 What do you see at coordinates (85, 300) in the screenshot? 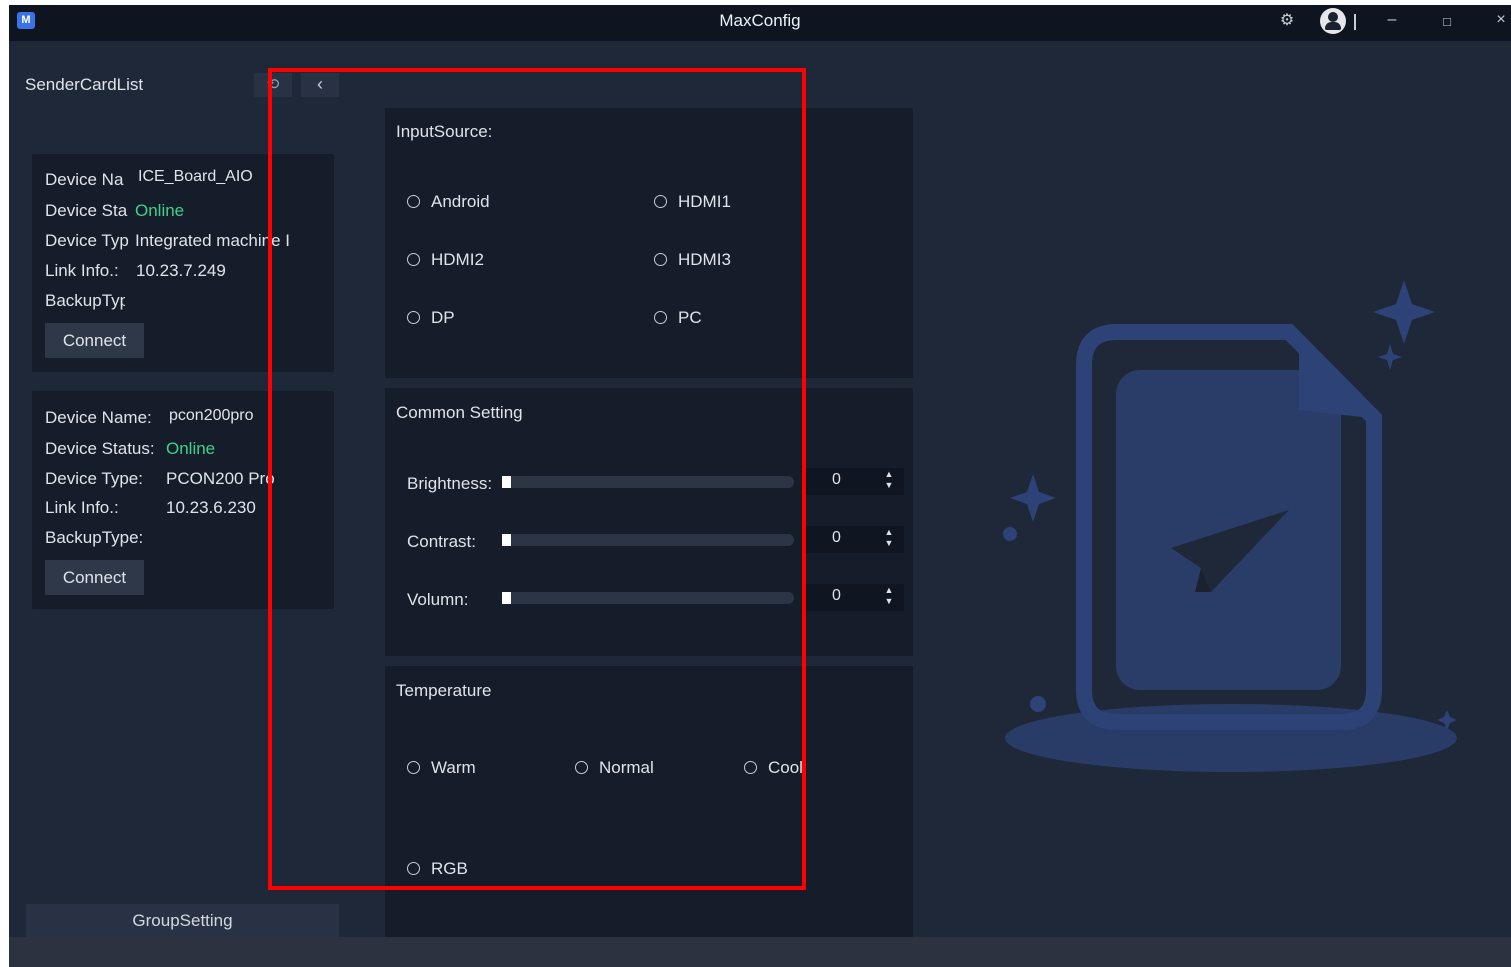
I see `backup-type-label: BackupTyp` at bounding box center [85, 300].